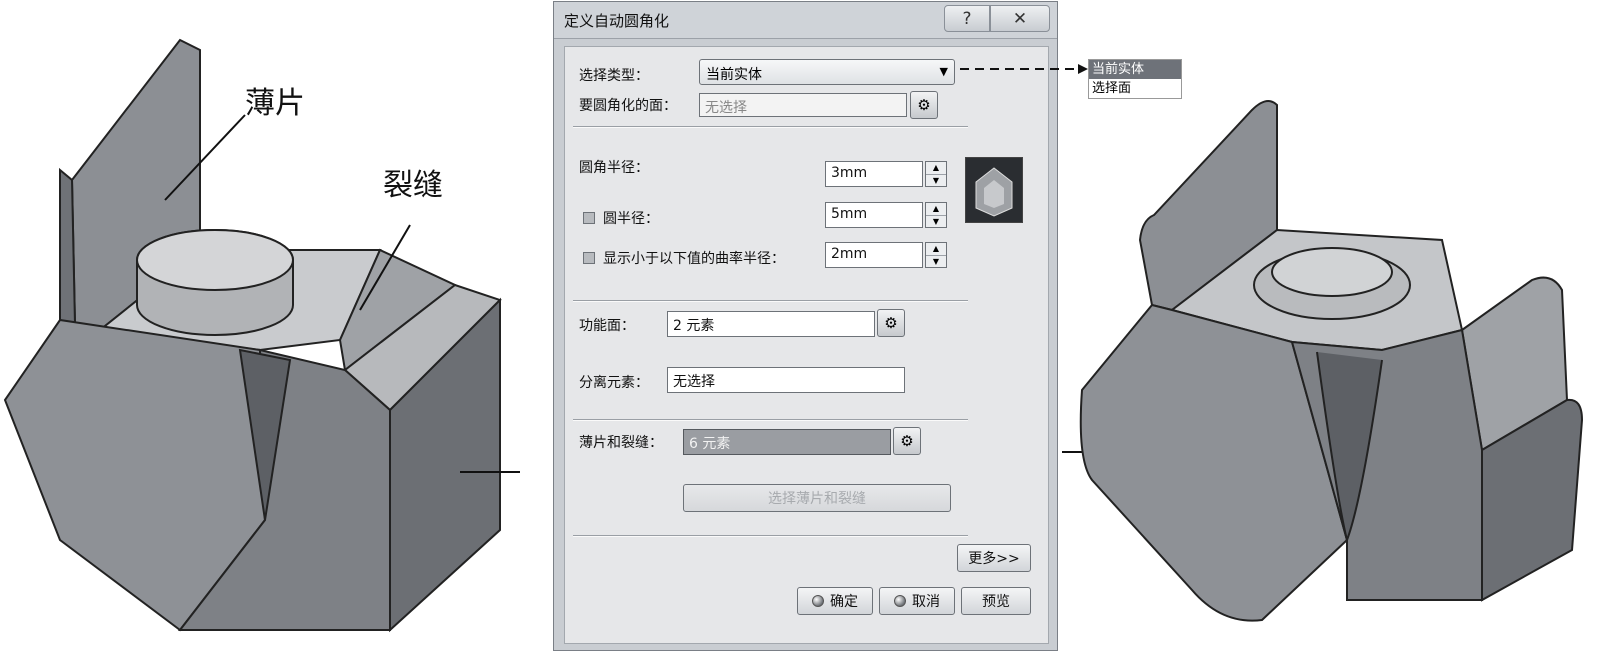  Describe the element at coordinates (771, 324) in the screenshot. I see `functional-faces-field: 2 元素` at that location.